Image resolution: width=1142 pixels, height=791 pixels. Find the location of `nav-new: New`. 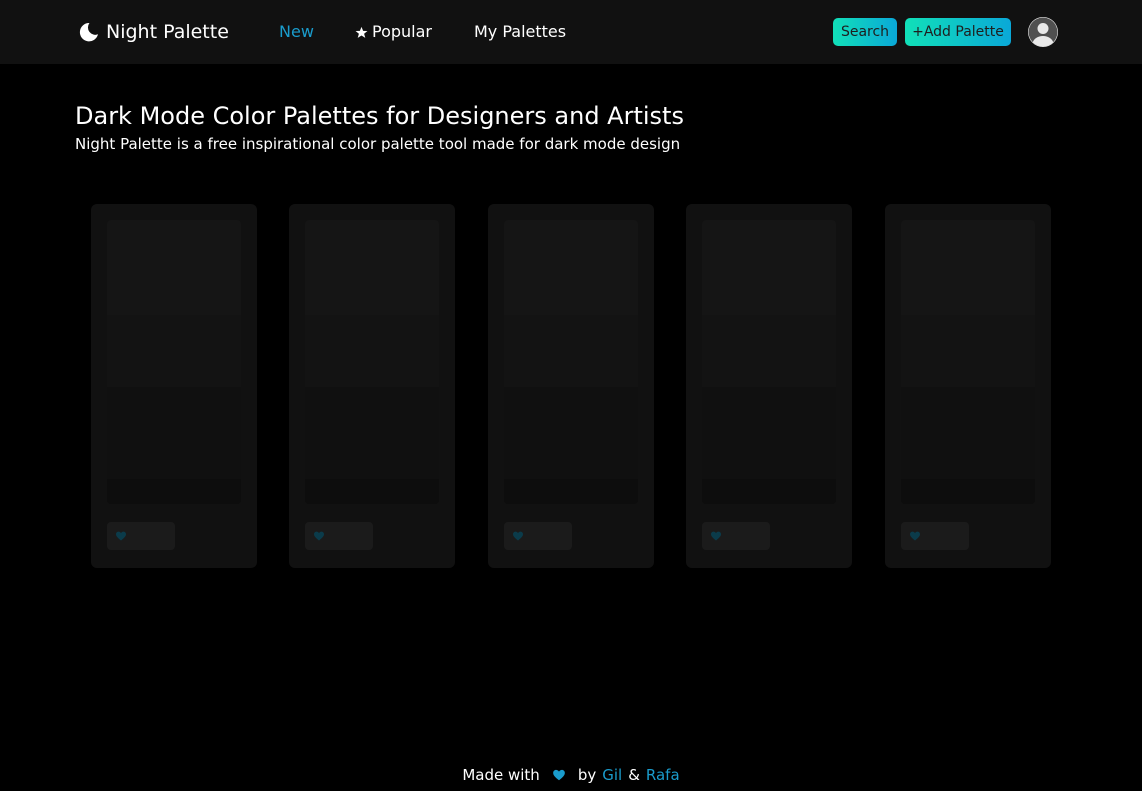

nav-new: New is located at coordinates (296, 32).